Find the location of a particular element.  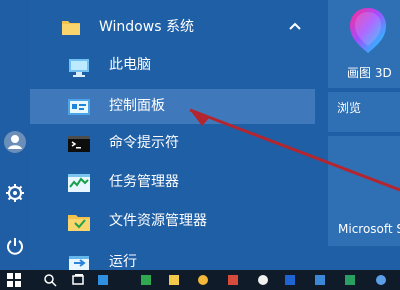

start-item-label: 运行 is located at coordinates (123, 262).